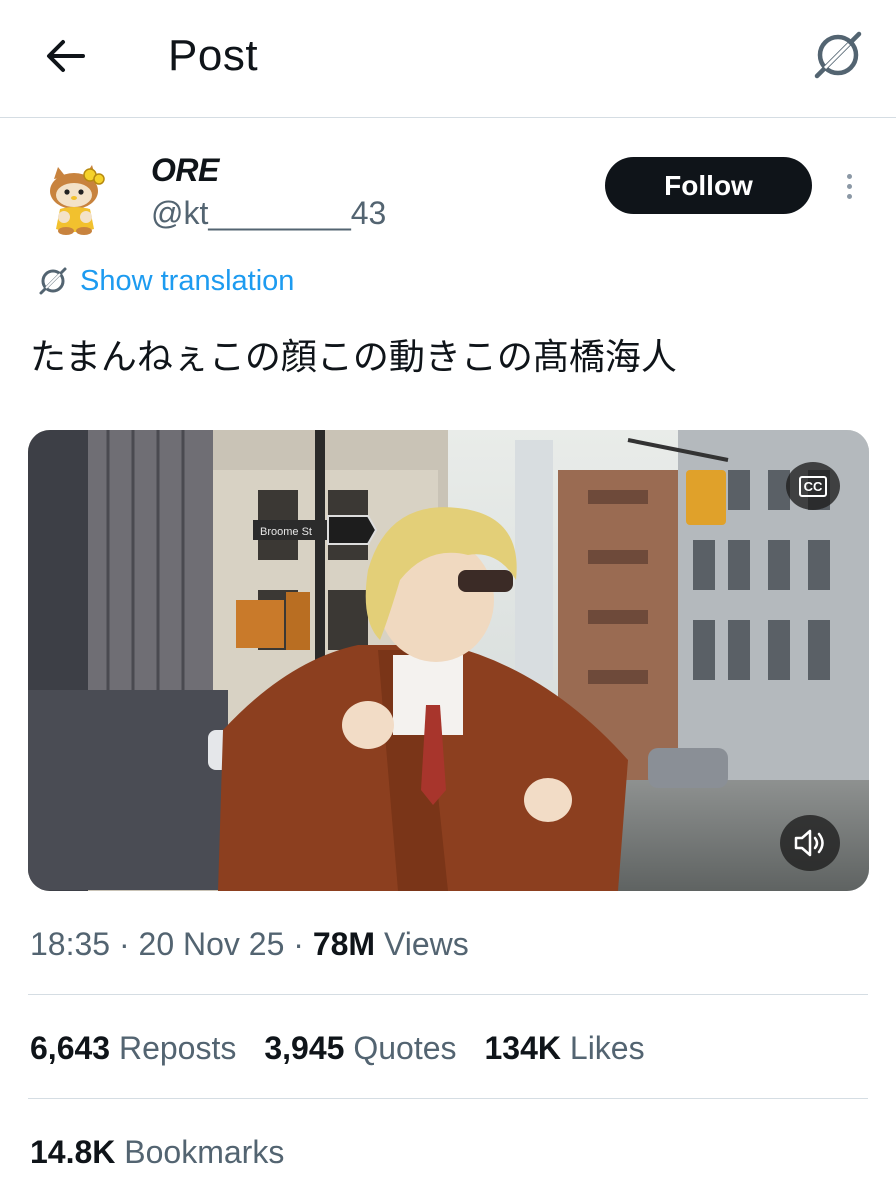 Image resolution: width=896 pixels, height=1200 pixels. I want to click on volume-icon, so click(809, 843).